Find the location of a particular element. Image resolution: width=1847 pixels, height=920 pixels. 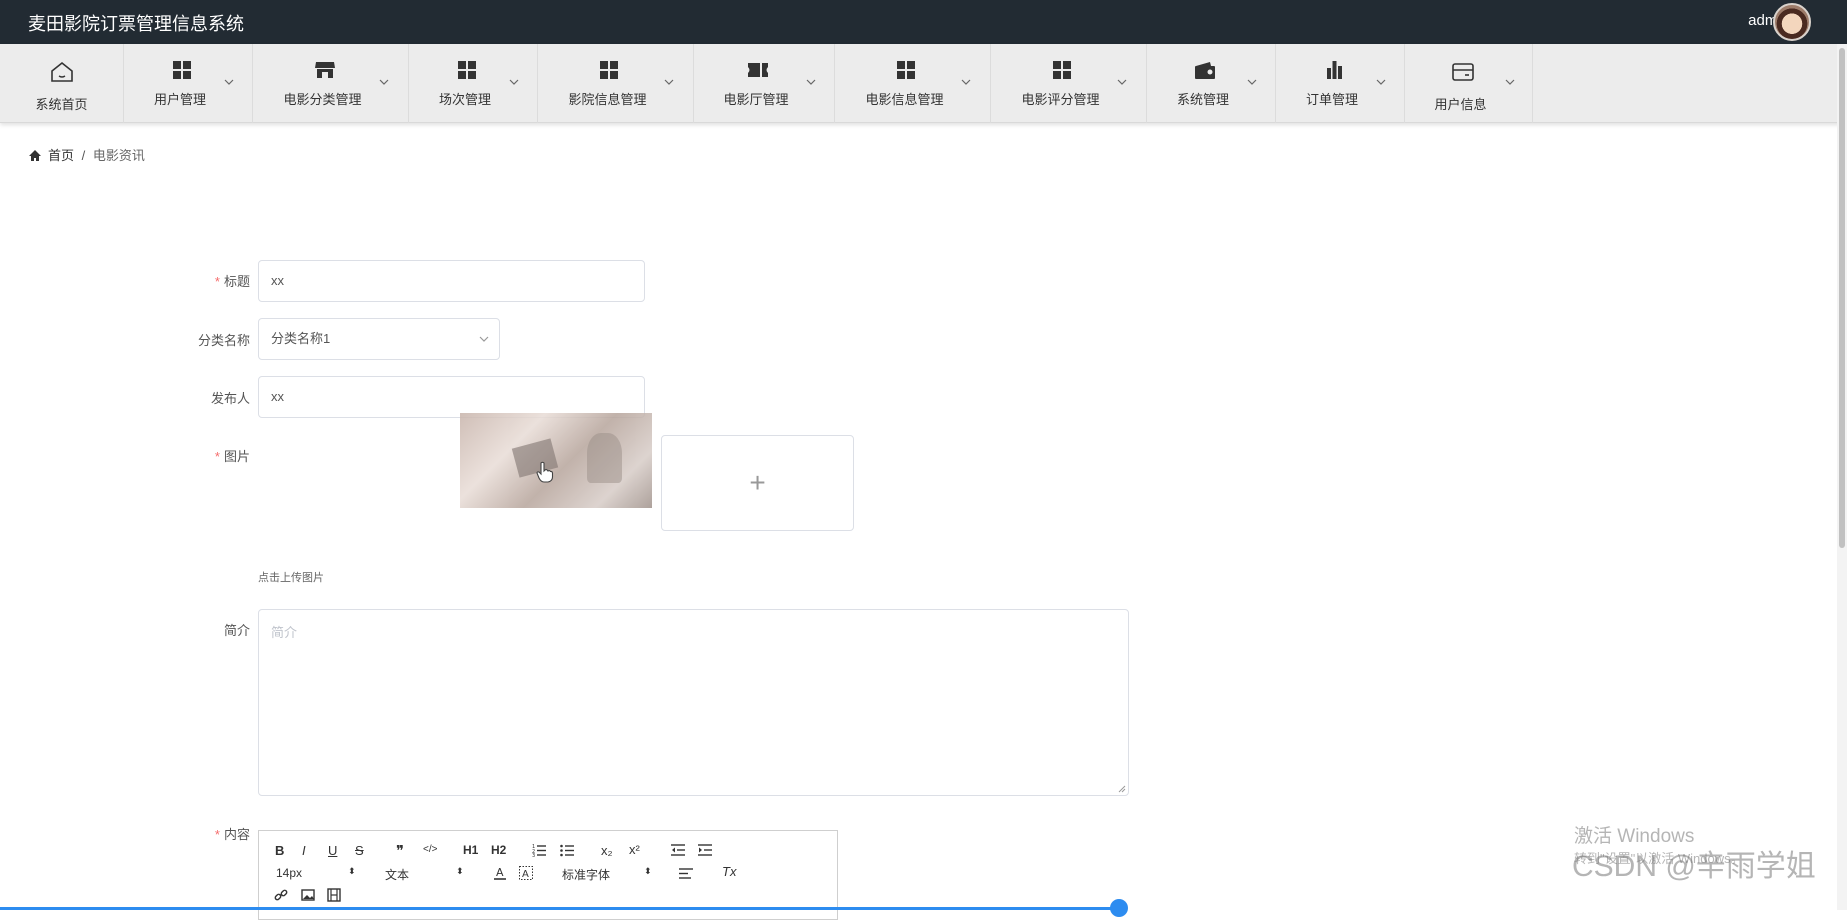

strike-button: S is located at coordinates (359, 850).